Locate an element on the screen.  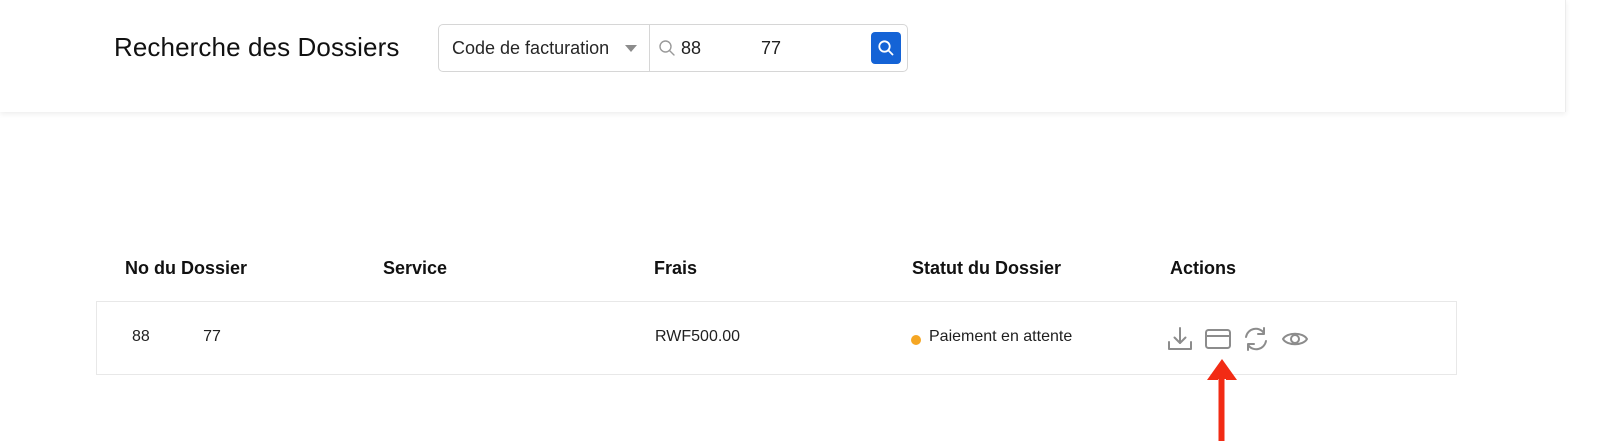
cell-dossier-no: 88 77 is located at coordinates (176, 336).